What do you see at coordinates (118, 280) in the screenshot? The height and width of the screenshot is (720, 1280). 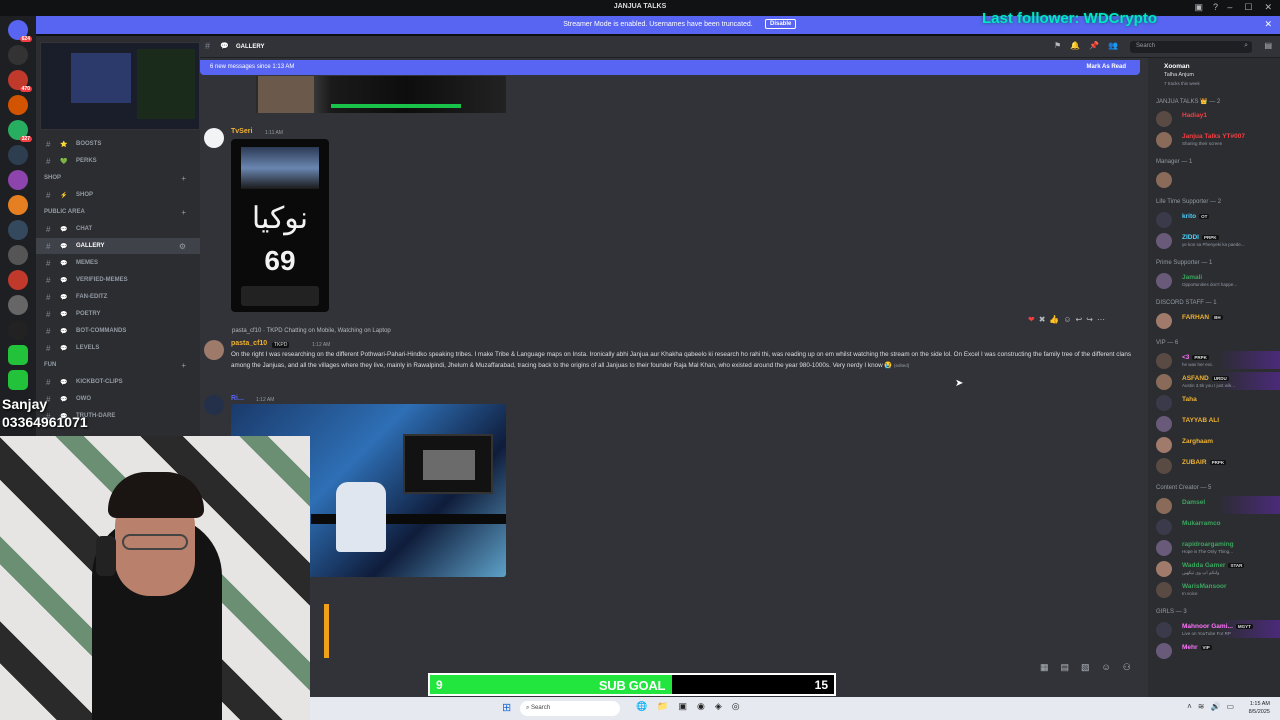 I see `channel-item: # 💬 verified-memes` at bounding box center [118, 280].